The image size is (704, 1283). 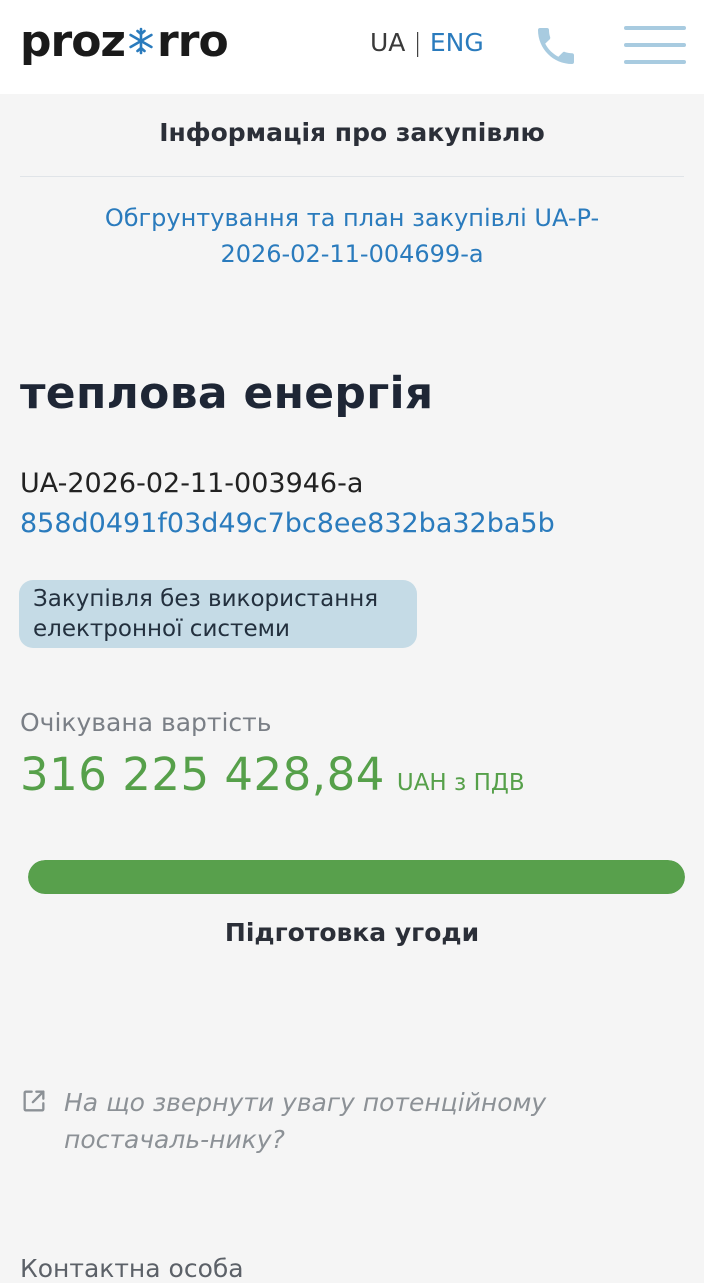 I want to click on lang-eng-link: ENG, so click(x=457, y=42).